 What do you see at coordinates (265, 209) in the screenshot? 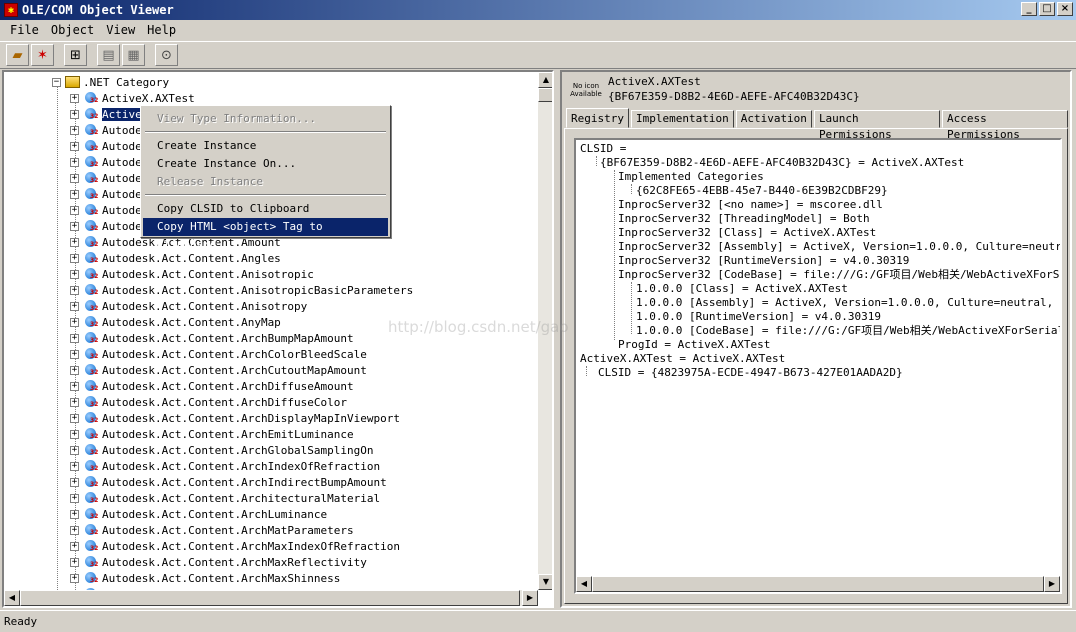
I see `menu-copy-clsid: Copy CLSID to Clipboard` at bounding box center [265, 209].